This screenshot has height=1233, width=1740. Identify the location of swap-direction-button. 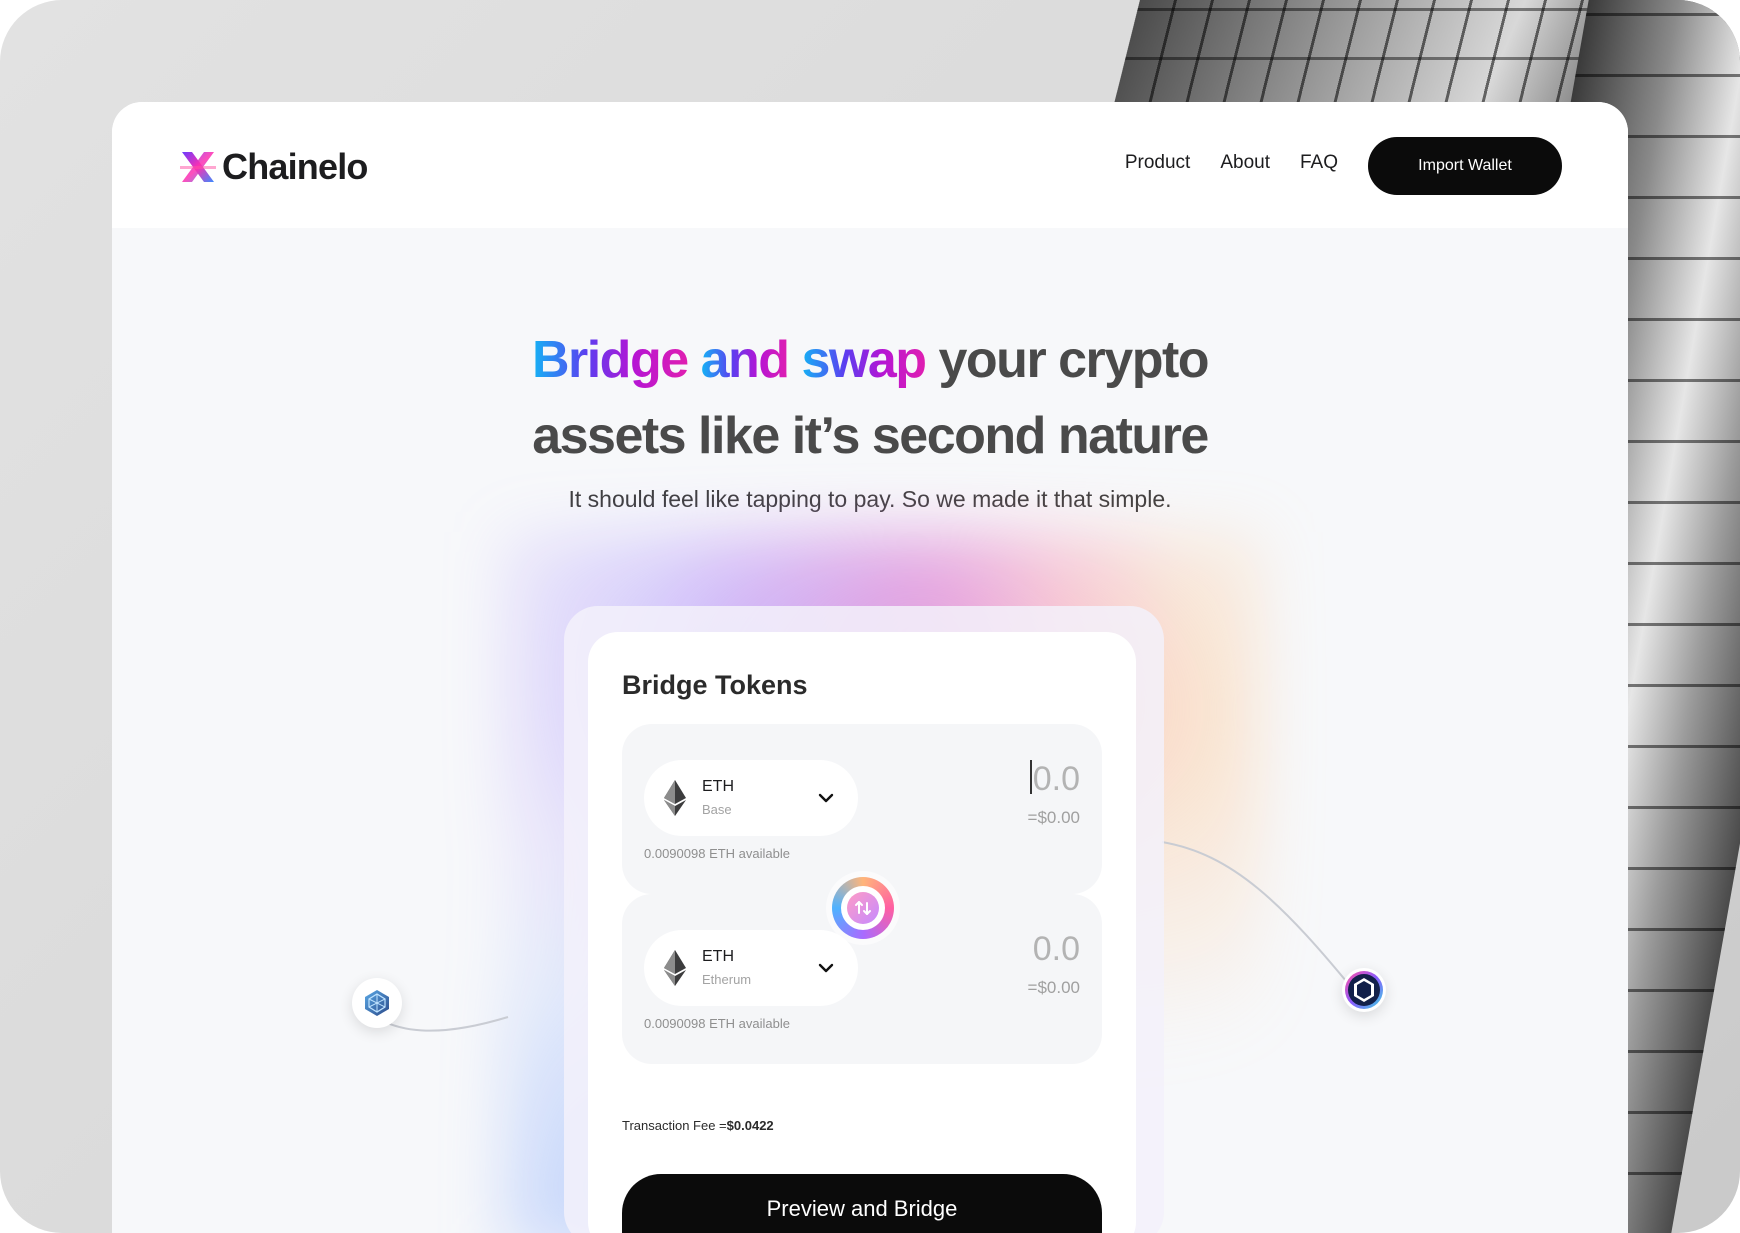
(863, 908).